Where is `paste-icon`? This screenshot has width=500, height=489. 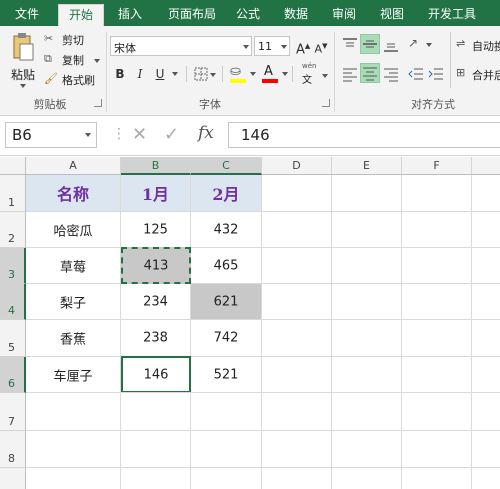 paste-icon is located at coordinates (23, 47).